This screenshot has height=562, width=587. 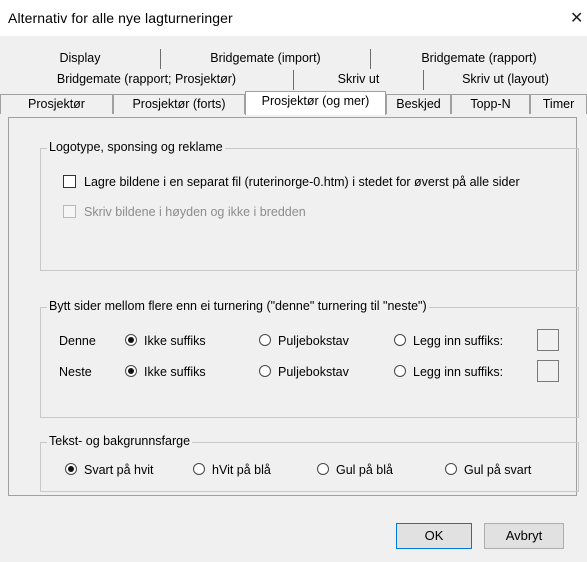 What do you see at coordinates (359, 80) in the screenshot?
I see `tab-skriv-ut: Skriv ut` at bounding box center [359, 80].